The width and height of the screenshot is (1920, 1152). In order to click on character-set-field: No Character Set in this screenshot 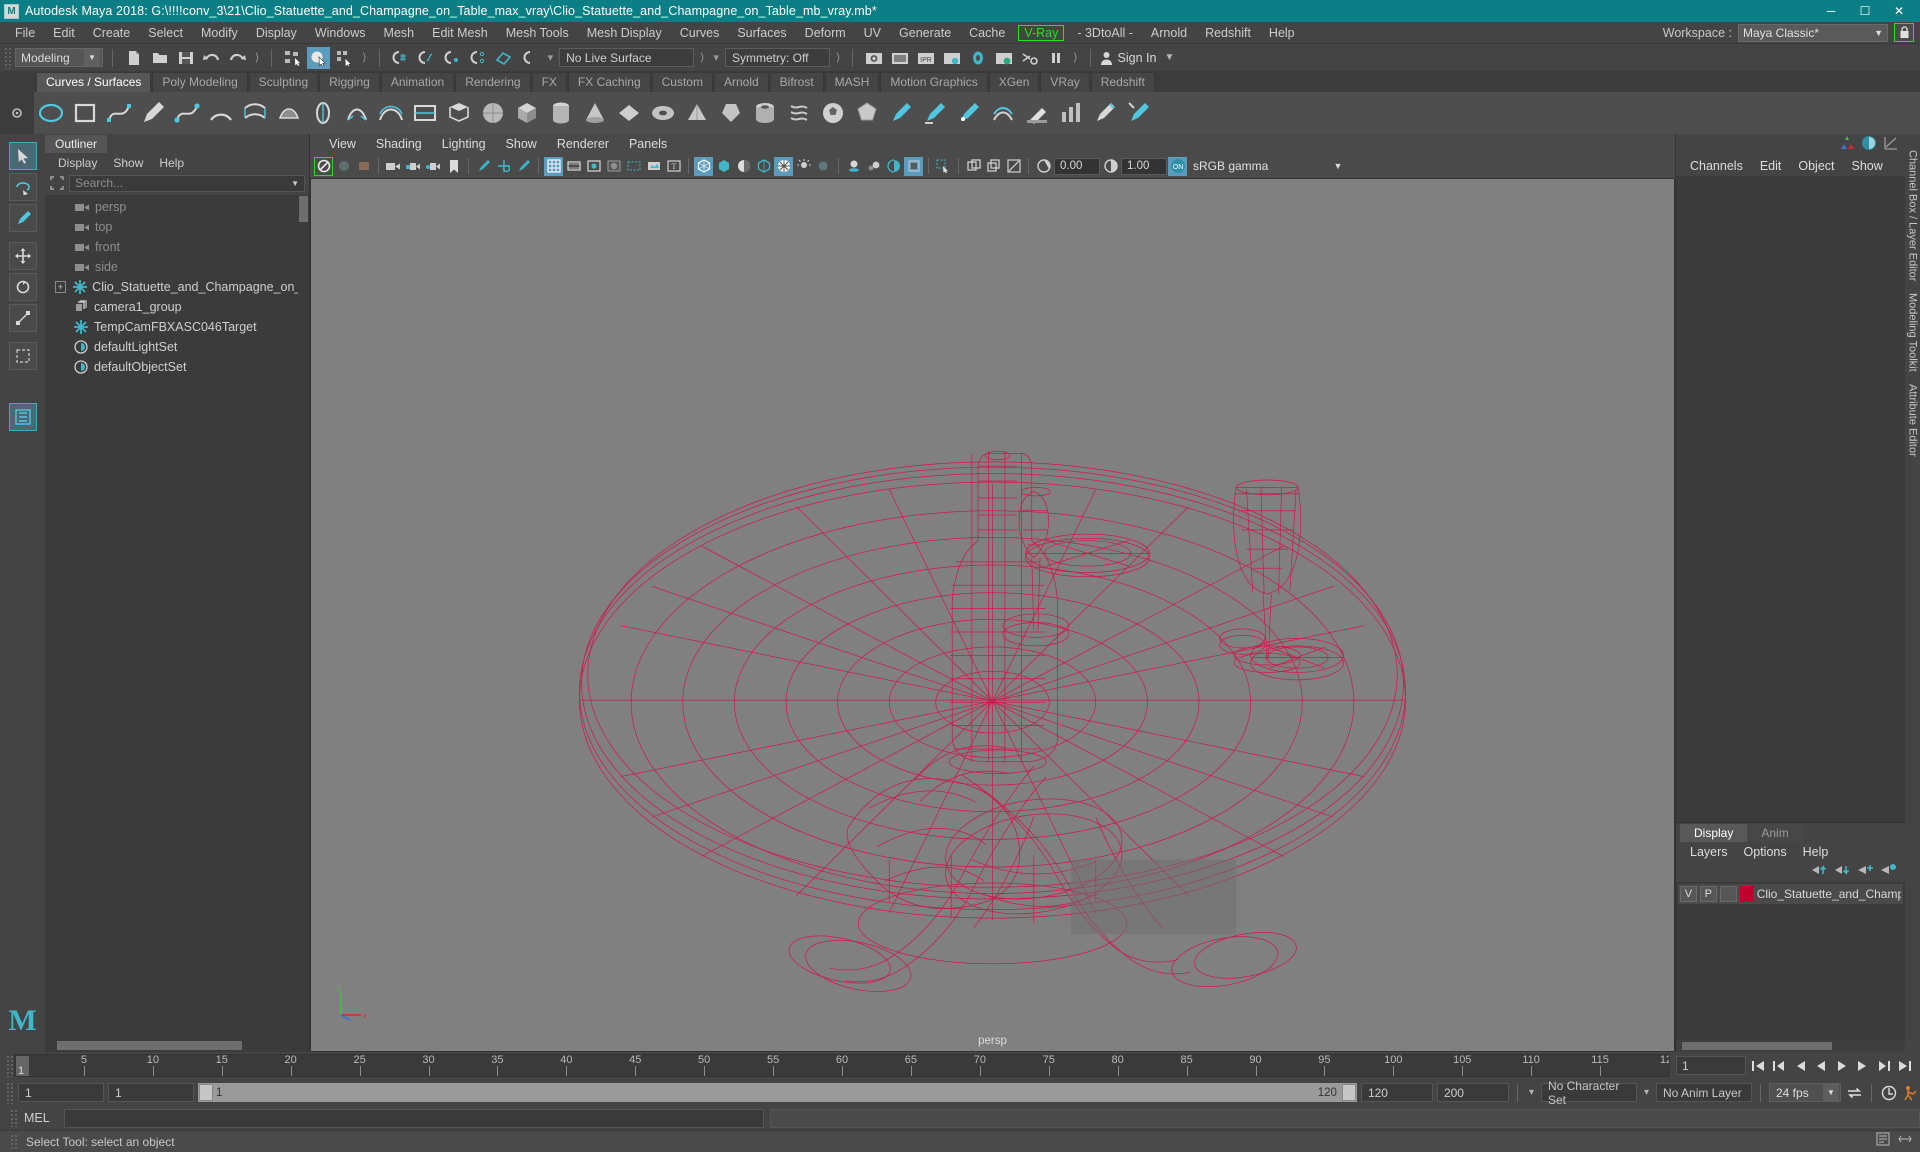, I will do `click(1588, 1093)`.